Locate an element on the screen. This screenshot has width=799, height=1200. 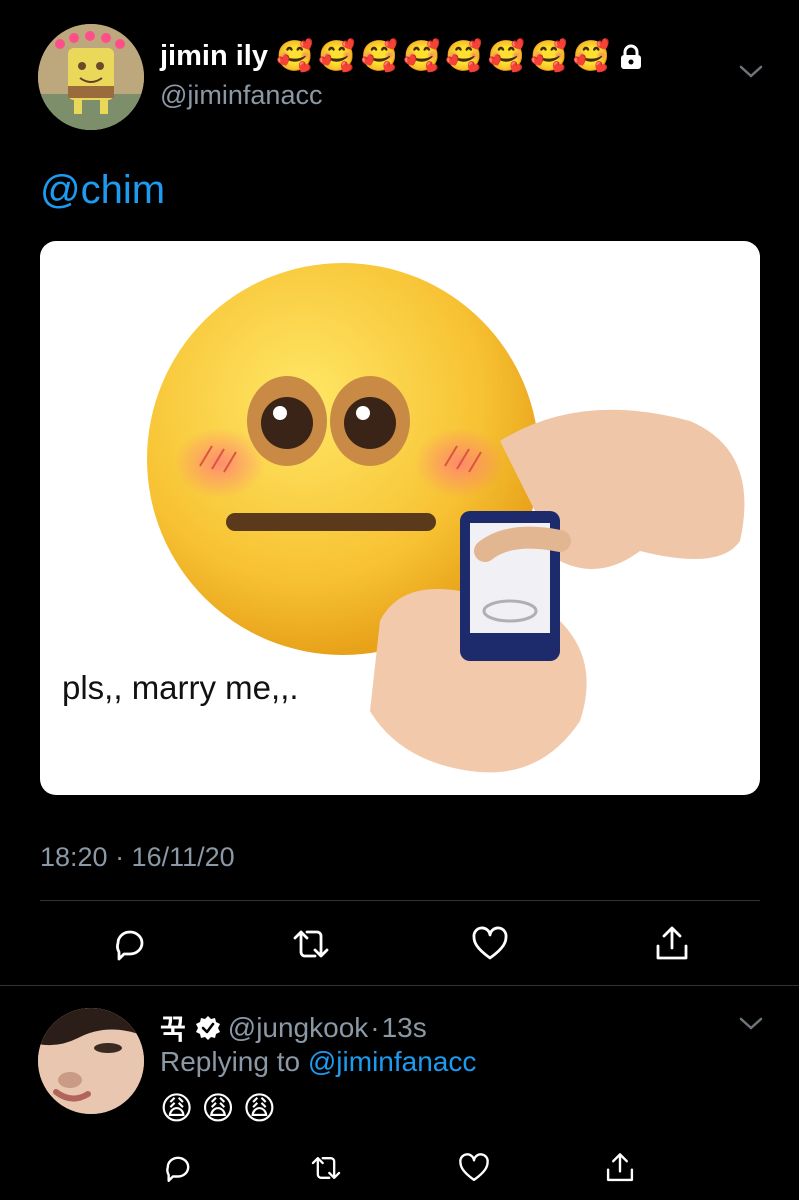
reply-avatar is located at coordinates (91, 1061).